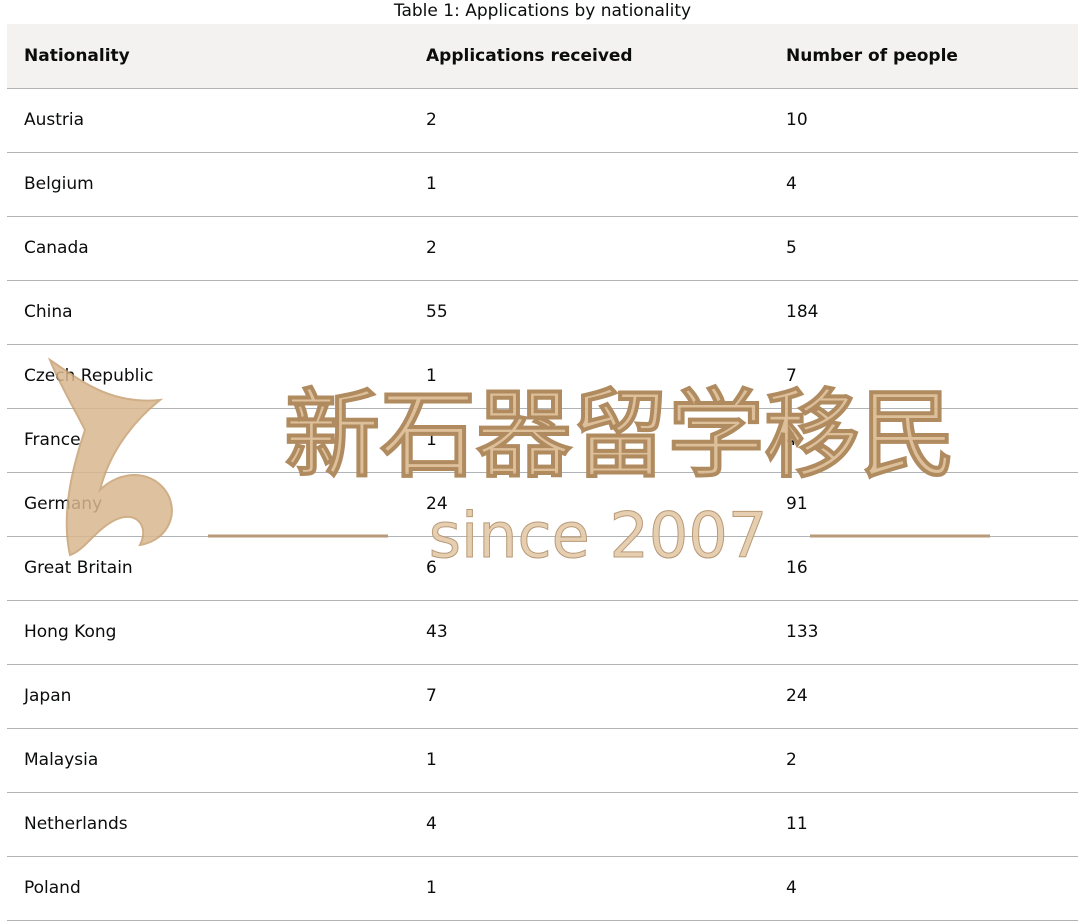 The image size is (1080, 923). I want to click on applications-cell: 4, so click(589, 824).